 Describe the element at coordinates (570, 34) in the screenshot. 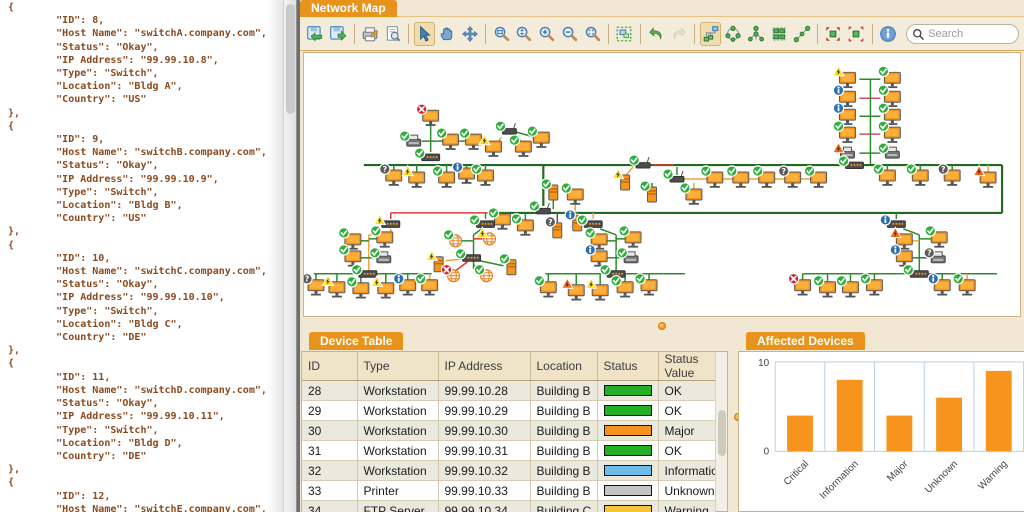

I see `zoom-out-button` at that location.